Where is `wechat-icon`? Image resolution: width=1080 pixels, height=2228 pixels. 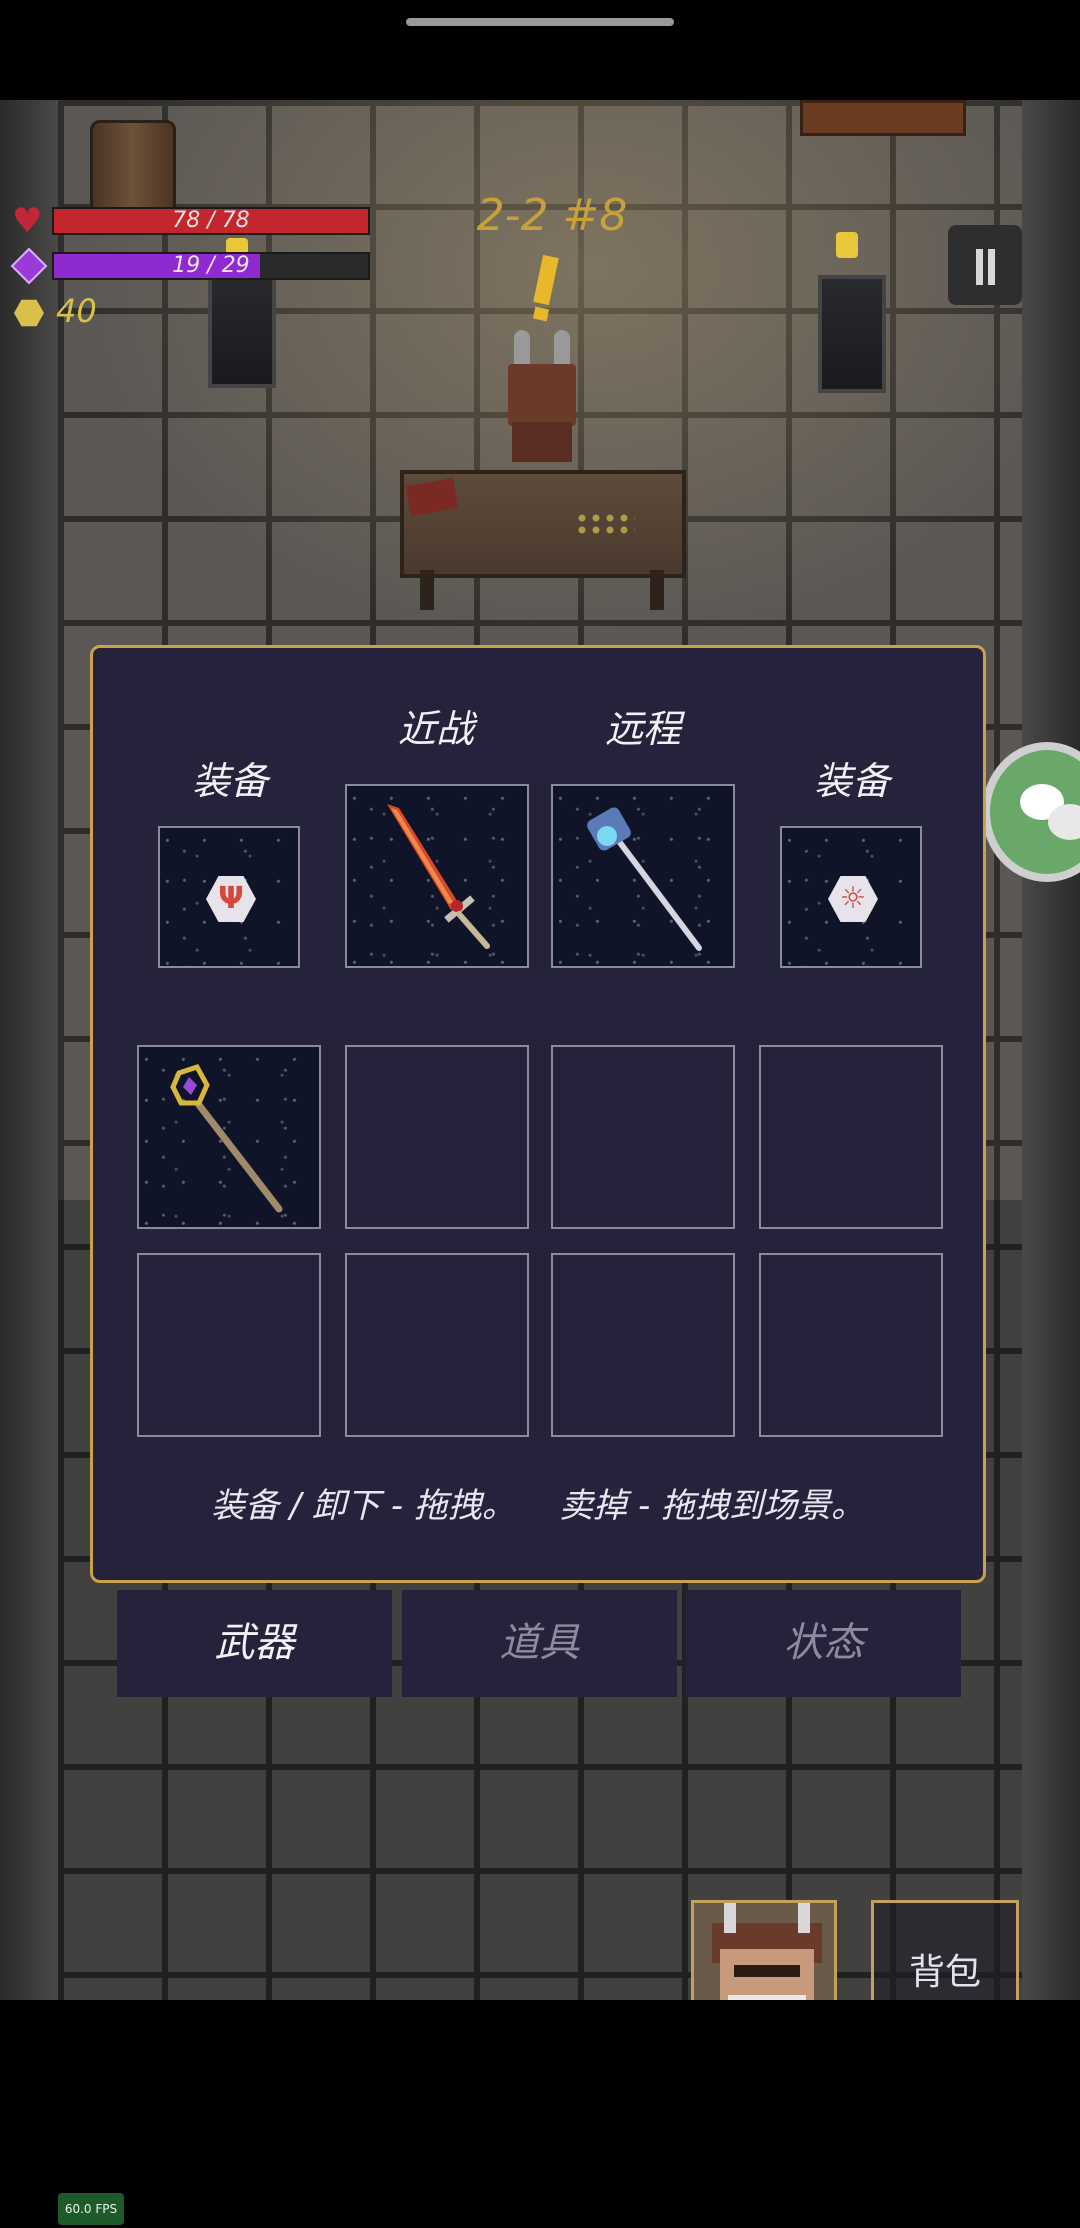
wechat-icon is located at coordinates (1064, 822).